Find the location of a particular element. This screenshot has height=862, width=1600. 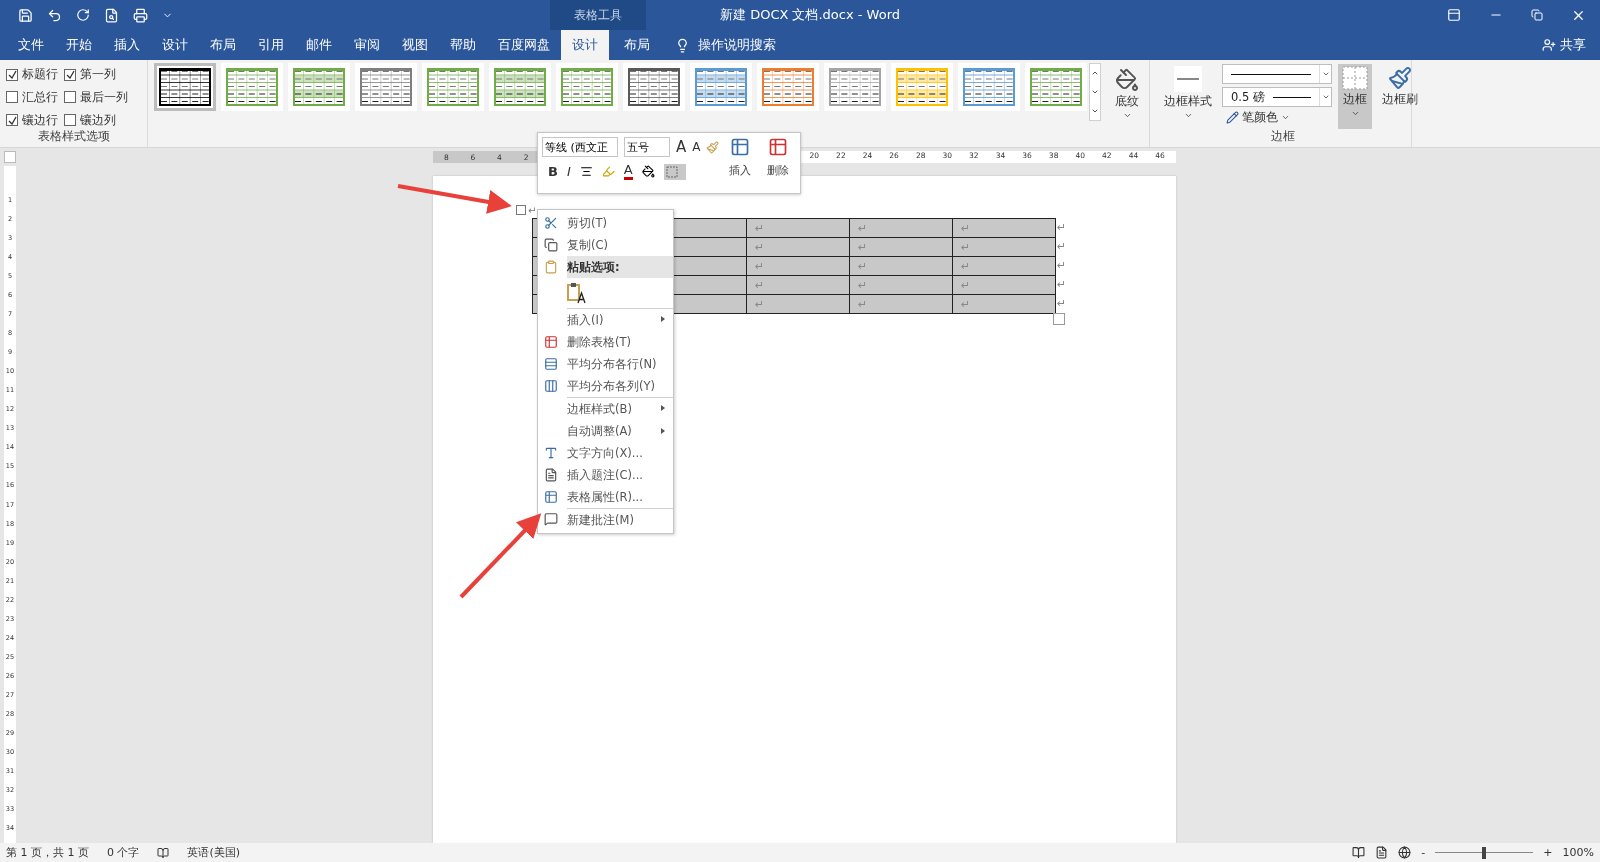

font-size-dropdown: 五号 is located at coordinates (647, 147).